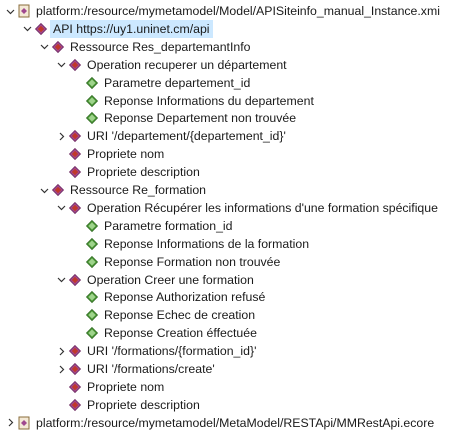 This screenshot has width=469, height=435. I want to click on tree-row: Operation Creer une formation, so click(234, 280).